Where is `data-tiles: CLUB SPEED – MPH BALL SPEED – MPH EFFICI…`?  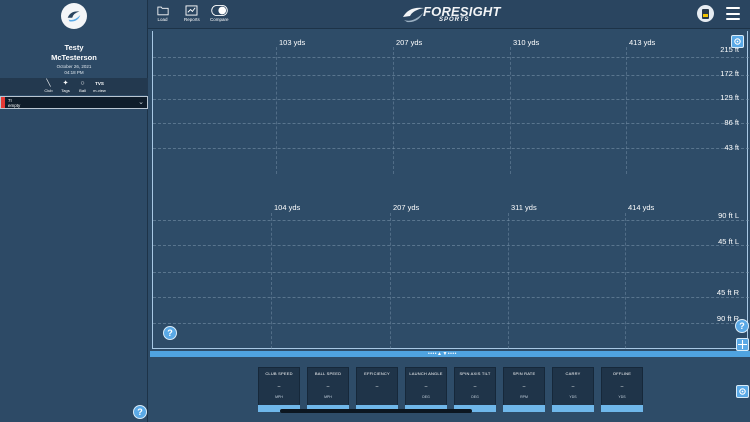 data-tiles: CLUB SPEED – MPH BALL SPEED – MPH EFFICI… is located at coordinates (450, 389).